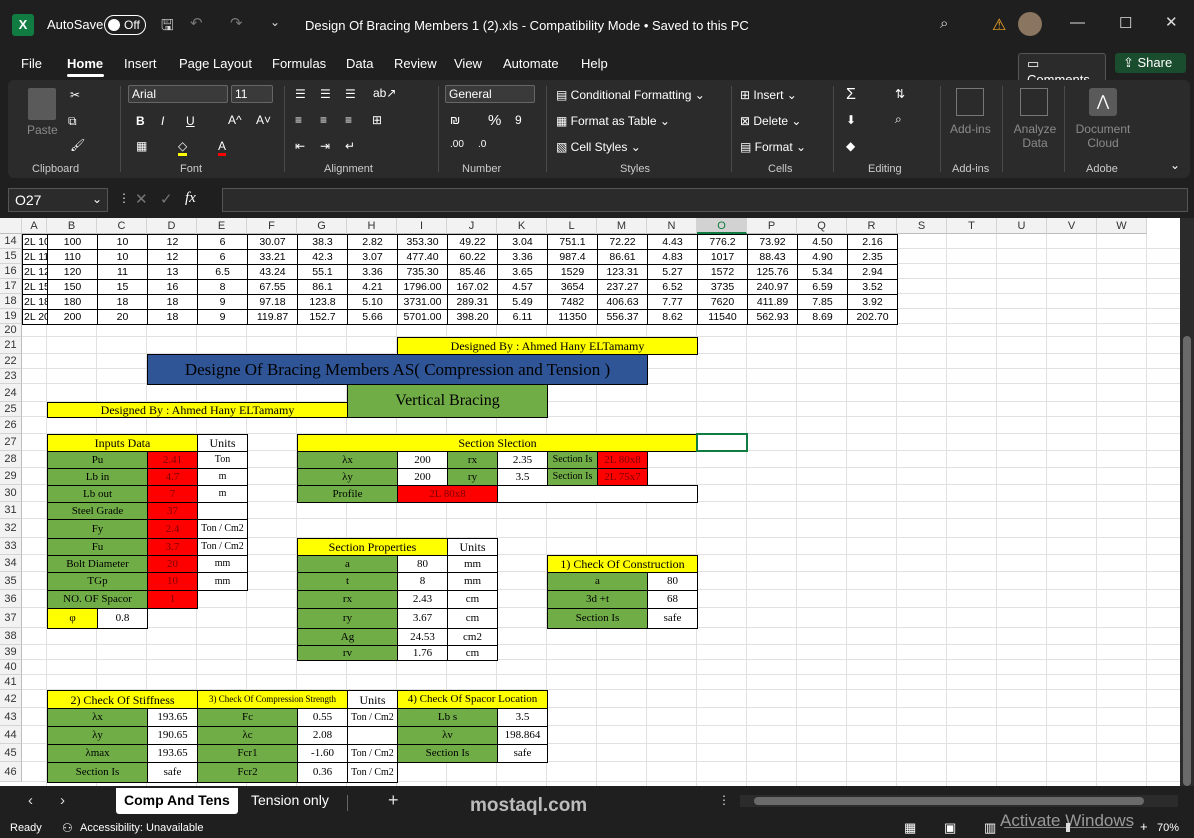 The width and height of the screenshot is (1194, 838). I want to click on table-cell: 123.8, so click(322, 302).